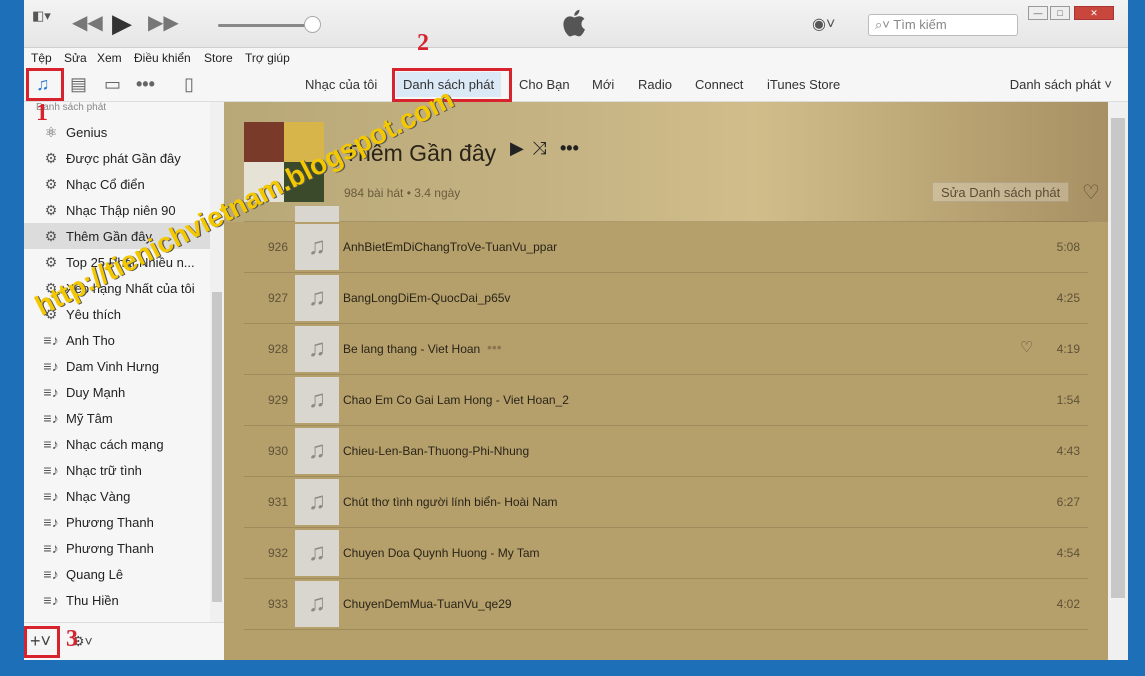 This screenshot has height=676, width=1145. I want to click on track-number: 931, so click(277, 502).